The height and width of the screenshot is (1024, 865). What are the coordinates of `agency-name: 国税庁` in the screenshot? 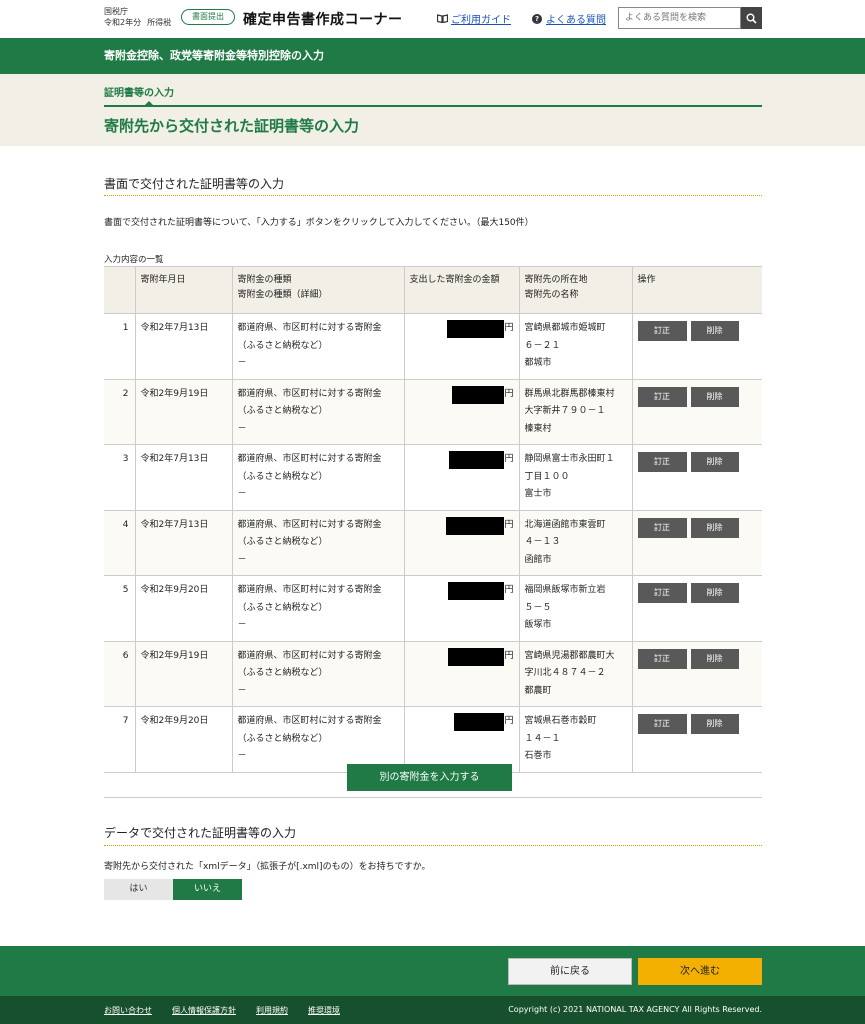 It's located at (116, 11).